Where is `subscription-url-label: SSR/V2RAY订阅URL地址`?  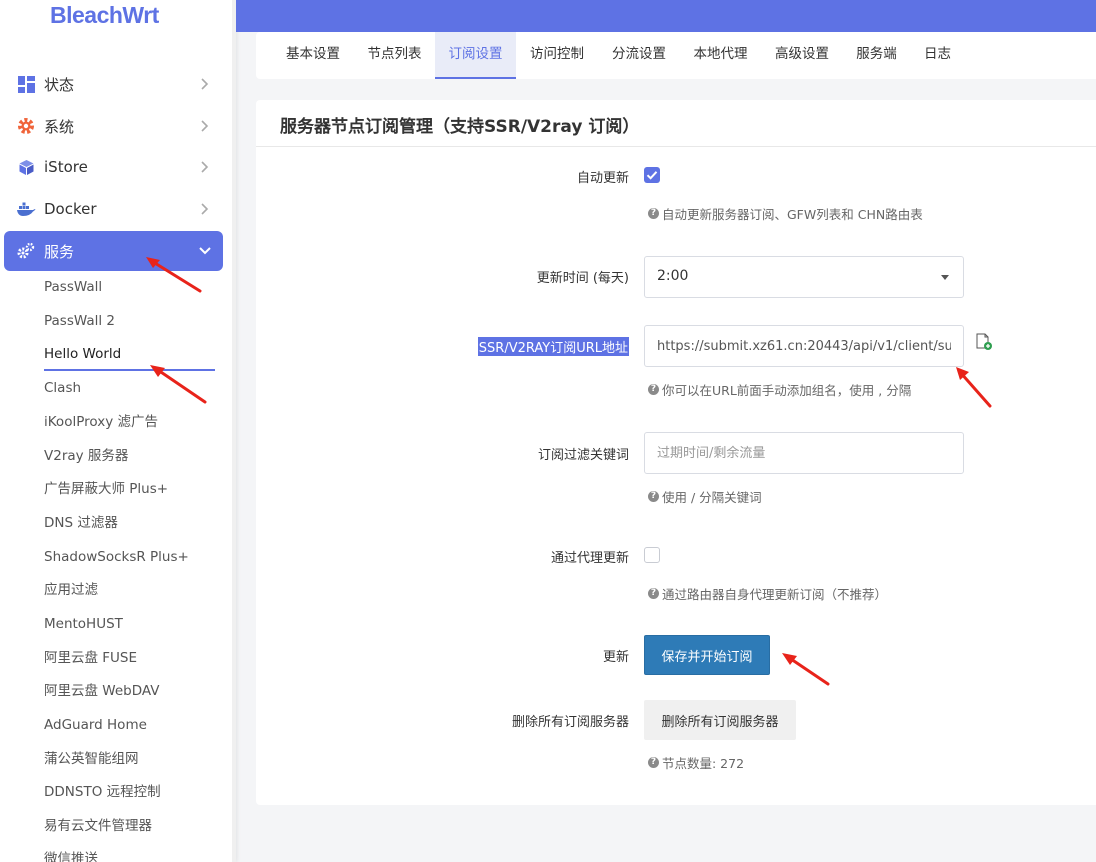 subscription-url-label: SSR/V2RAY订阅URL地址 is located at coordinates (553, 346).